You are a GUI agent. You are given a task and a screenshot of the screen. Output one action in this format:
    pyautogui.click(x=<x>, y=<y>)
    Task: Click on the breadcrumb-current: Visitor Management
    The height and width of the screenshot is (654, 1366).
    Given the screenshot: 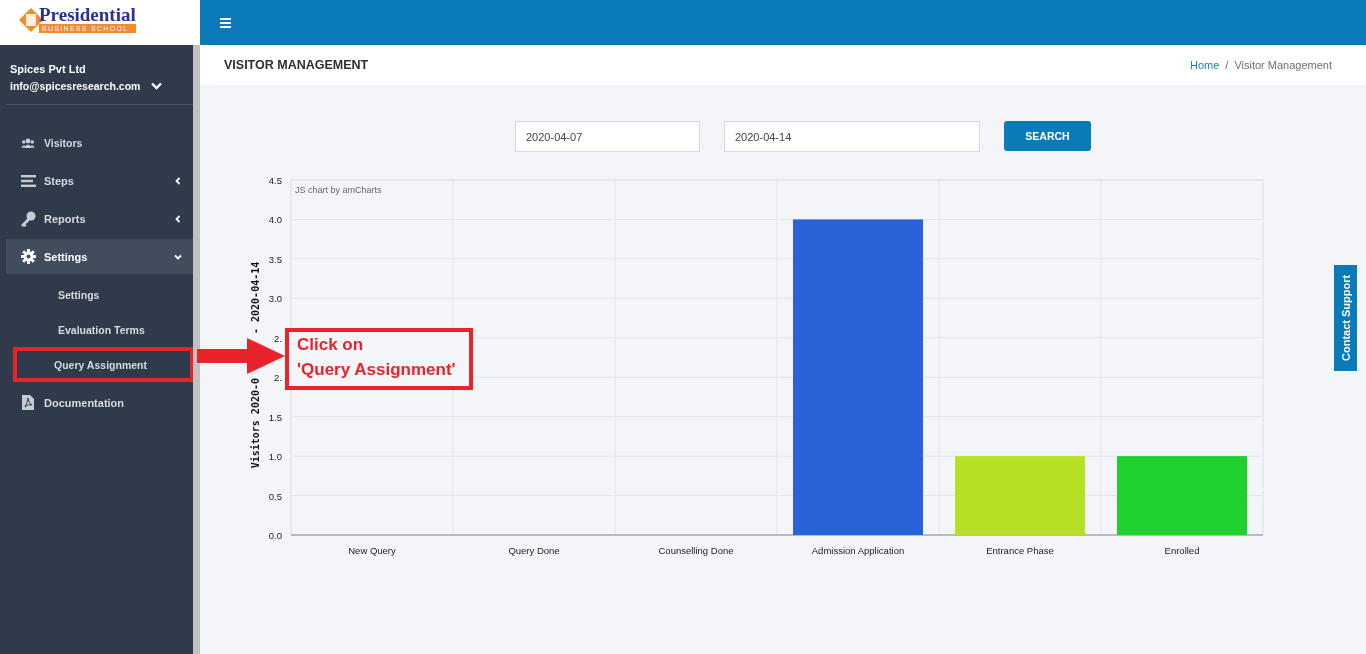 What is the action you would take?
    pyautogui.click(x=1283, y=65)
    